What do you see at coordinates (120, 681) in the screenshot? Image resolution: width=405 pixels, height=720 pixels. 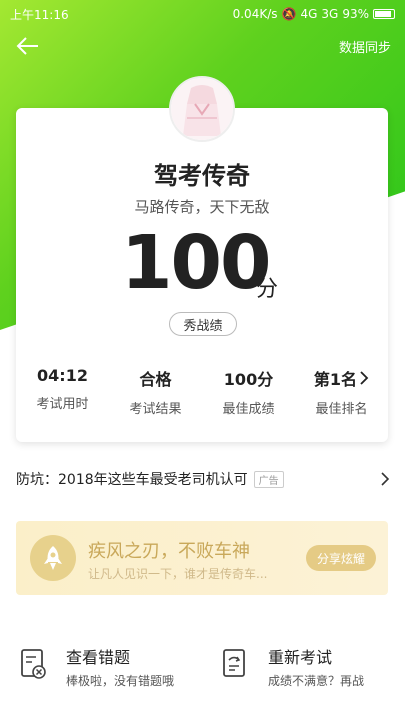 I see `action-subtitle: 棒极啦，没有错题哦` at bounding box center [120, 681].